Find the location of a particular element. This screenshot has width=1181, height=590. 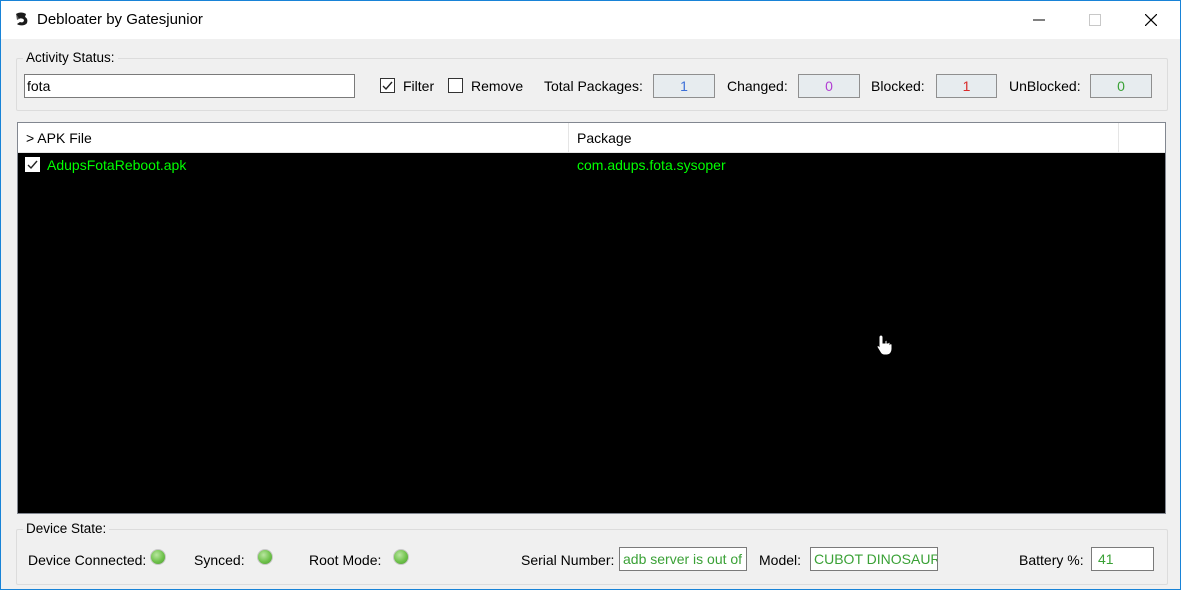

root-mode-label: Root Mode: is located at coordinates (345, 560).